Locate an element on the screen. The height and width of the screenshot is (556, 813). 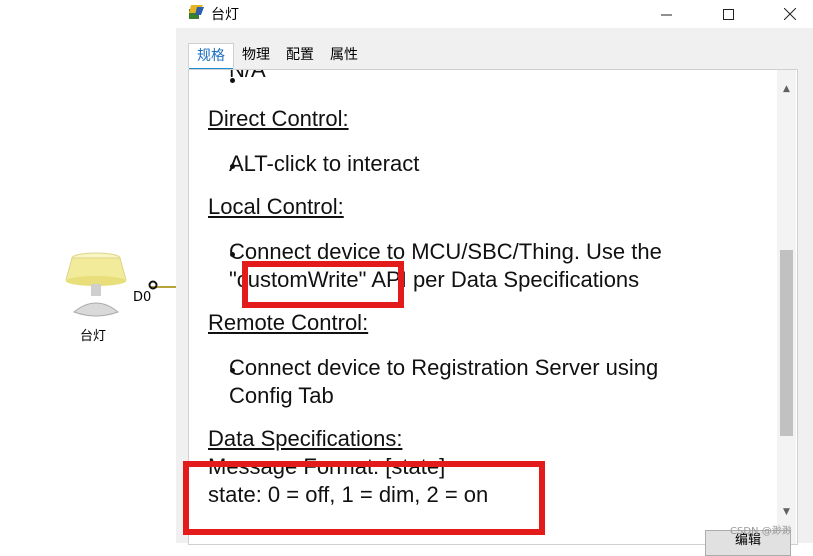
scroll-down-icon: ▼ is located at coordinates (786, 511).